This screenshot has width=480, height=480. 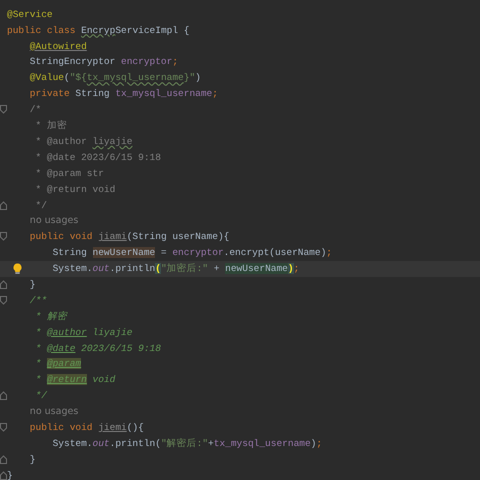 I want to click on code-line: @Autowired, so click(x=58, y=47).